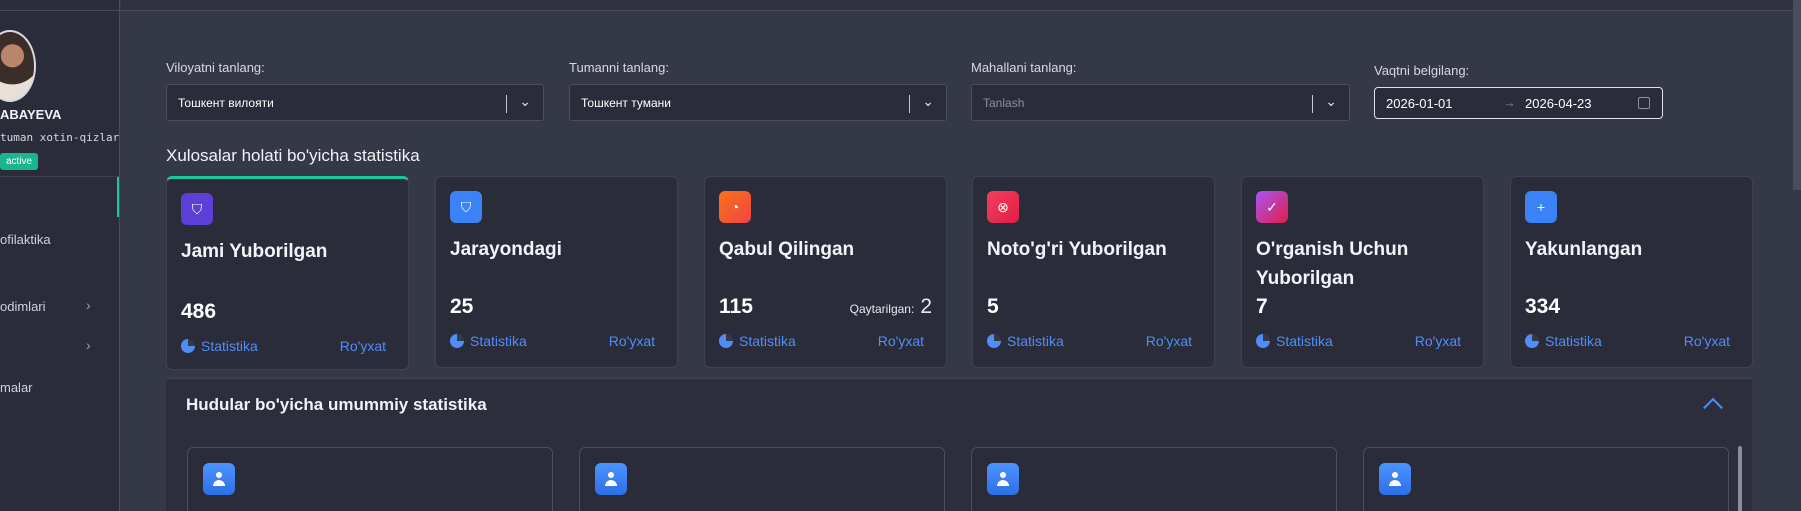  I want to click on sidebar-item-profilaktika: ofilaktika, so click(25, 239).